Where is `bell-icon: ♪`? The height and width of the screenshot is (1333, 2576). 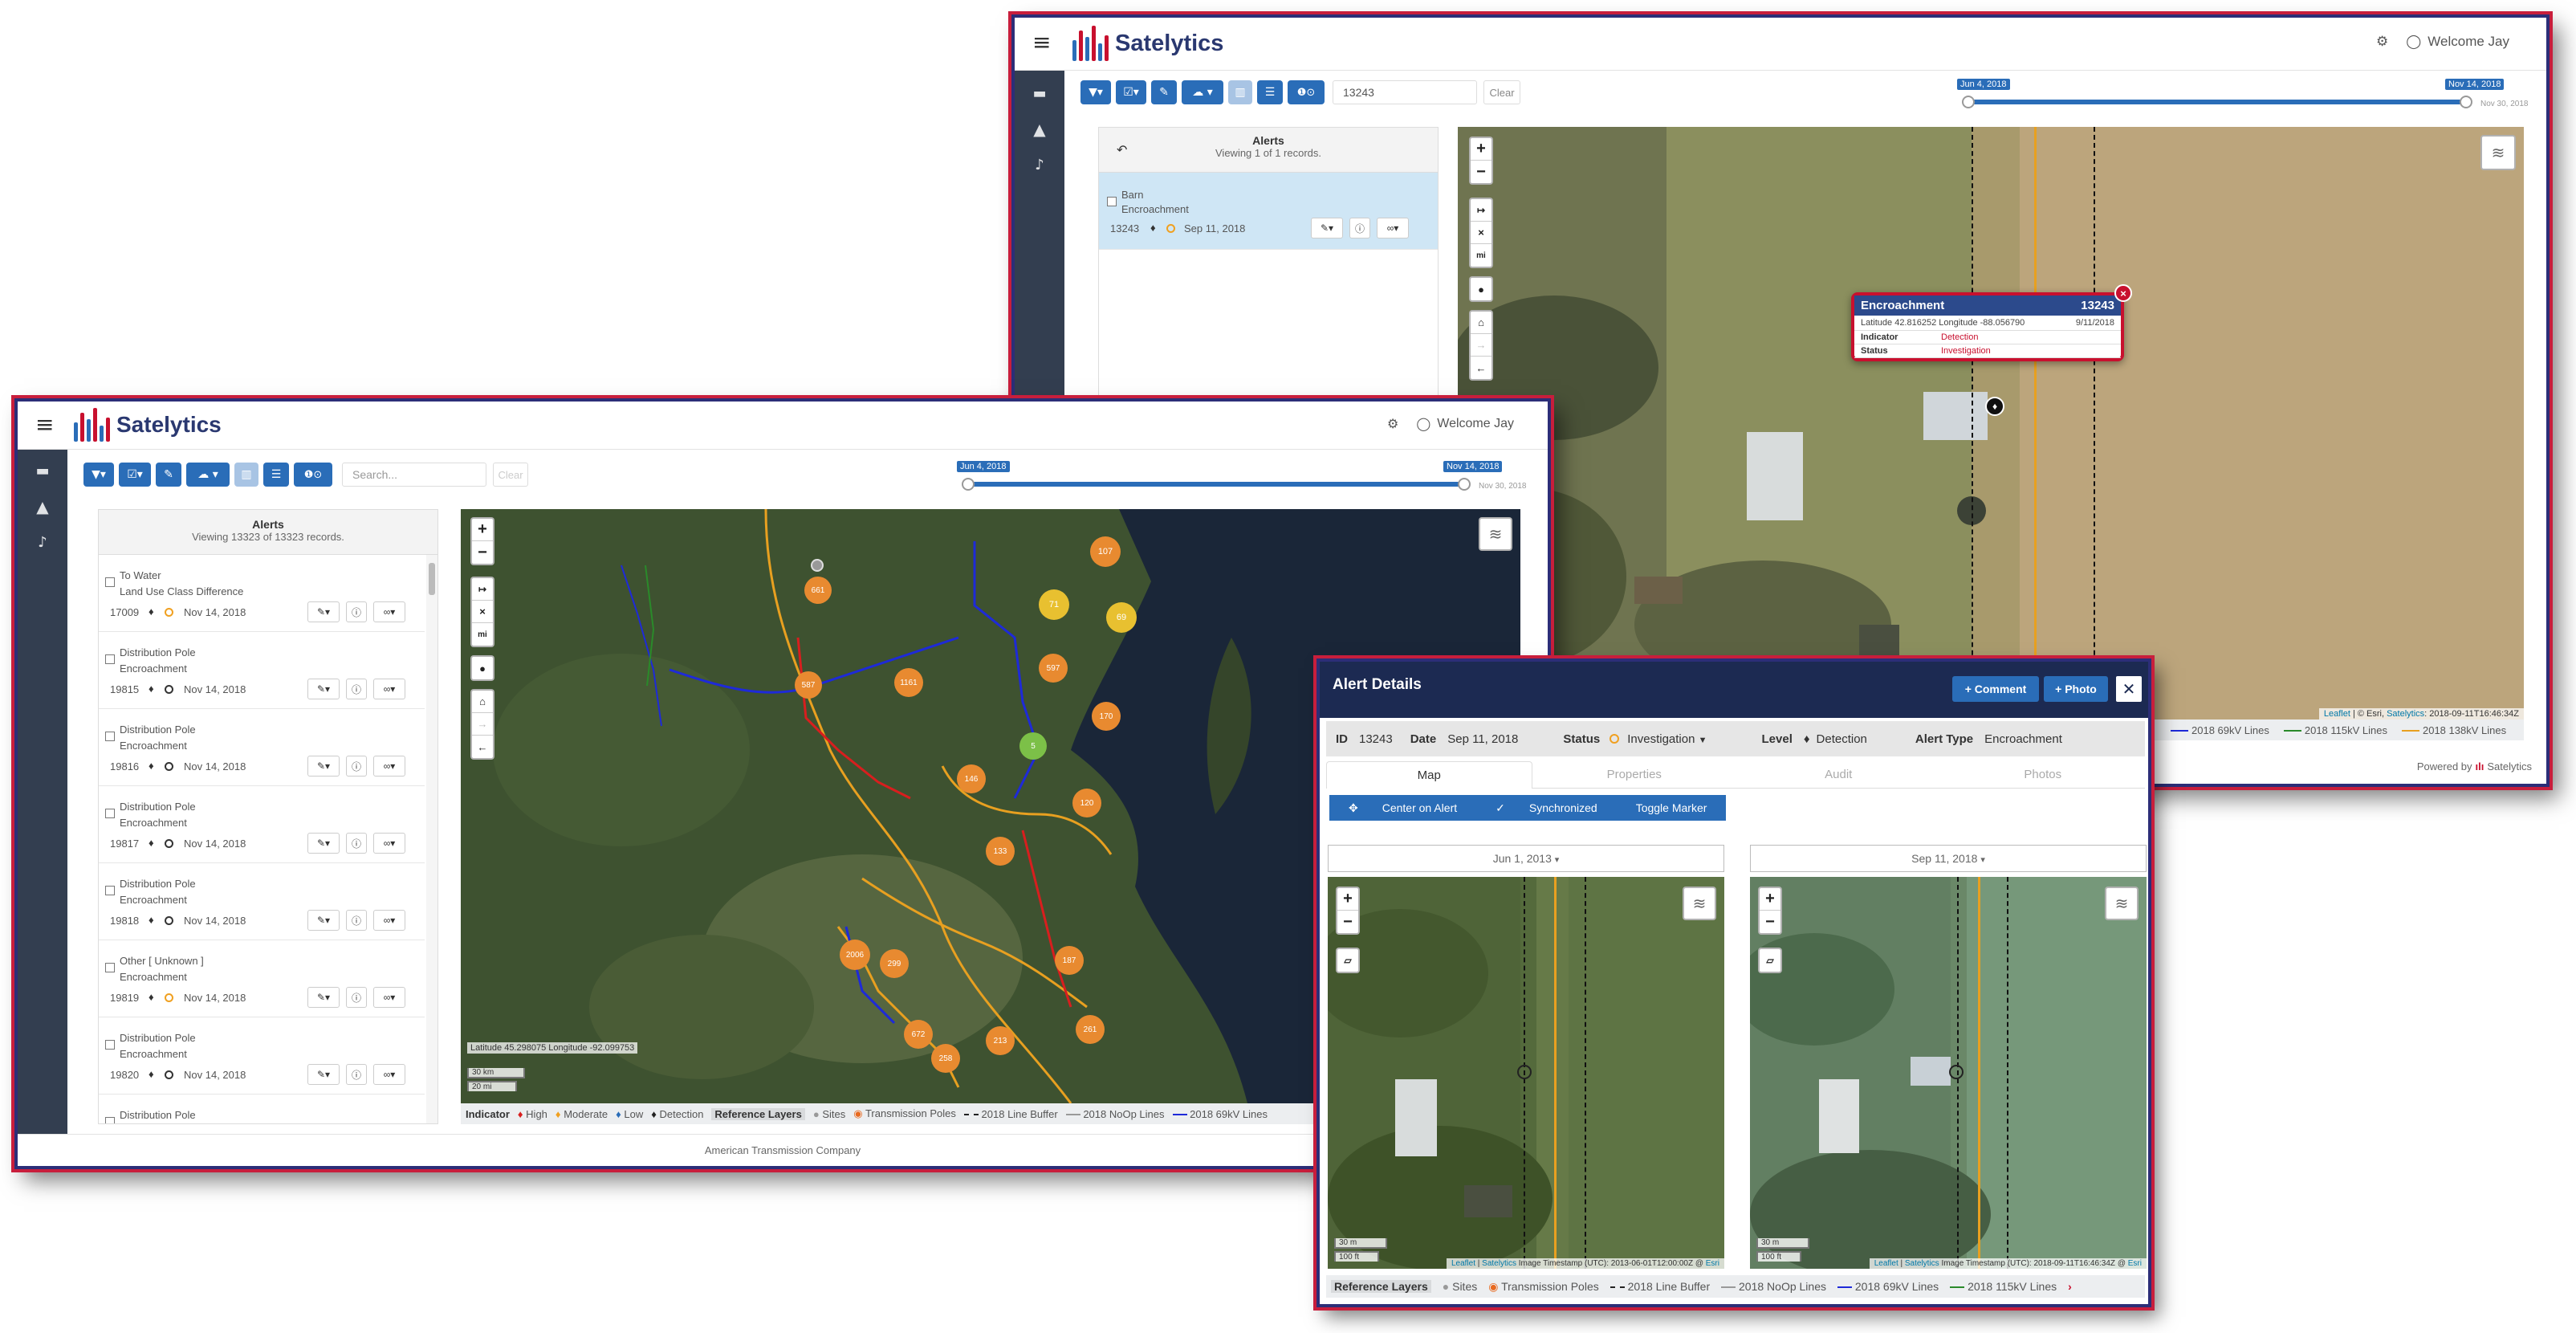
bell-icon: ♪ is located at coordinates (1039, 165).